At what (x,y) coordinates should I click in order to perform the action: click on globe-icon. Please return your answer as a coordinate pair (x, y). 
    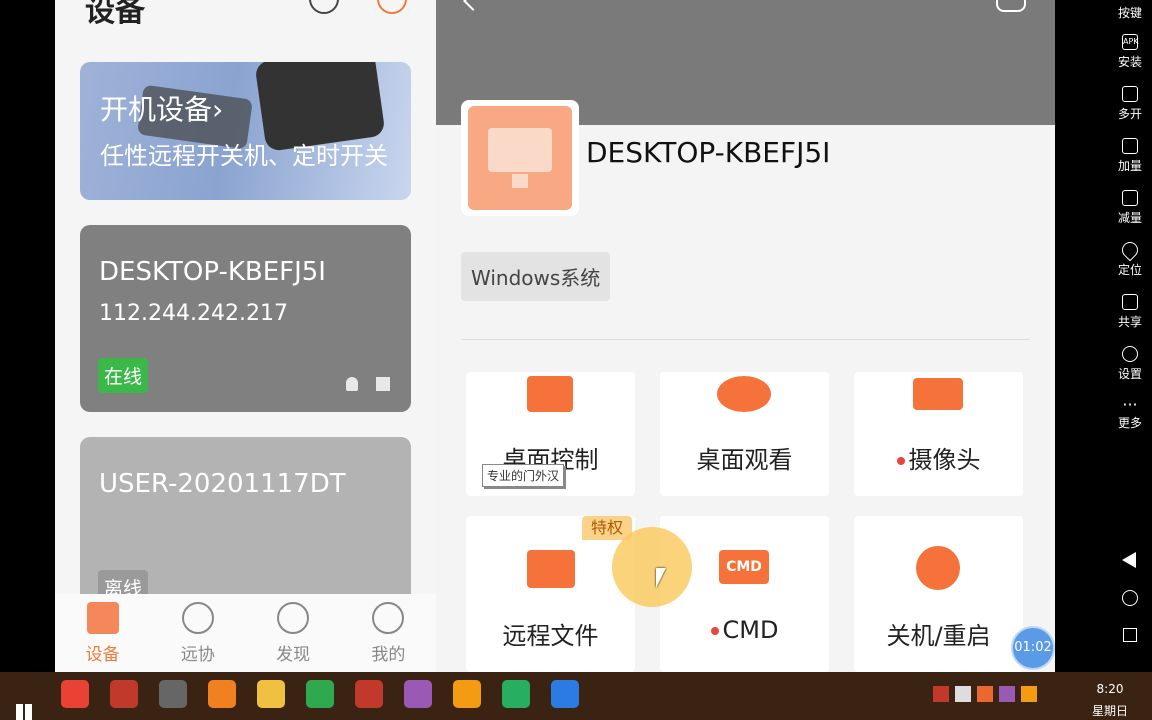
    Looking at the image, I should click on (516, 694).